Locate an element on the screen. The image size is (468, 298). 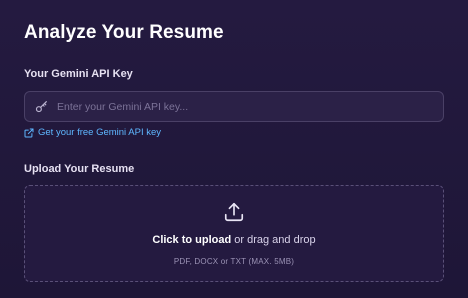
drag-and-drop-text: or drag and drop is located at coordinates (273, 240).